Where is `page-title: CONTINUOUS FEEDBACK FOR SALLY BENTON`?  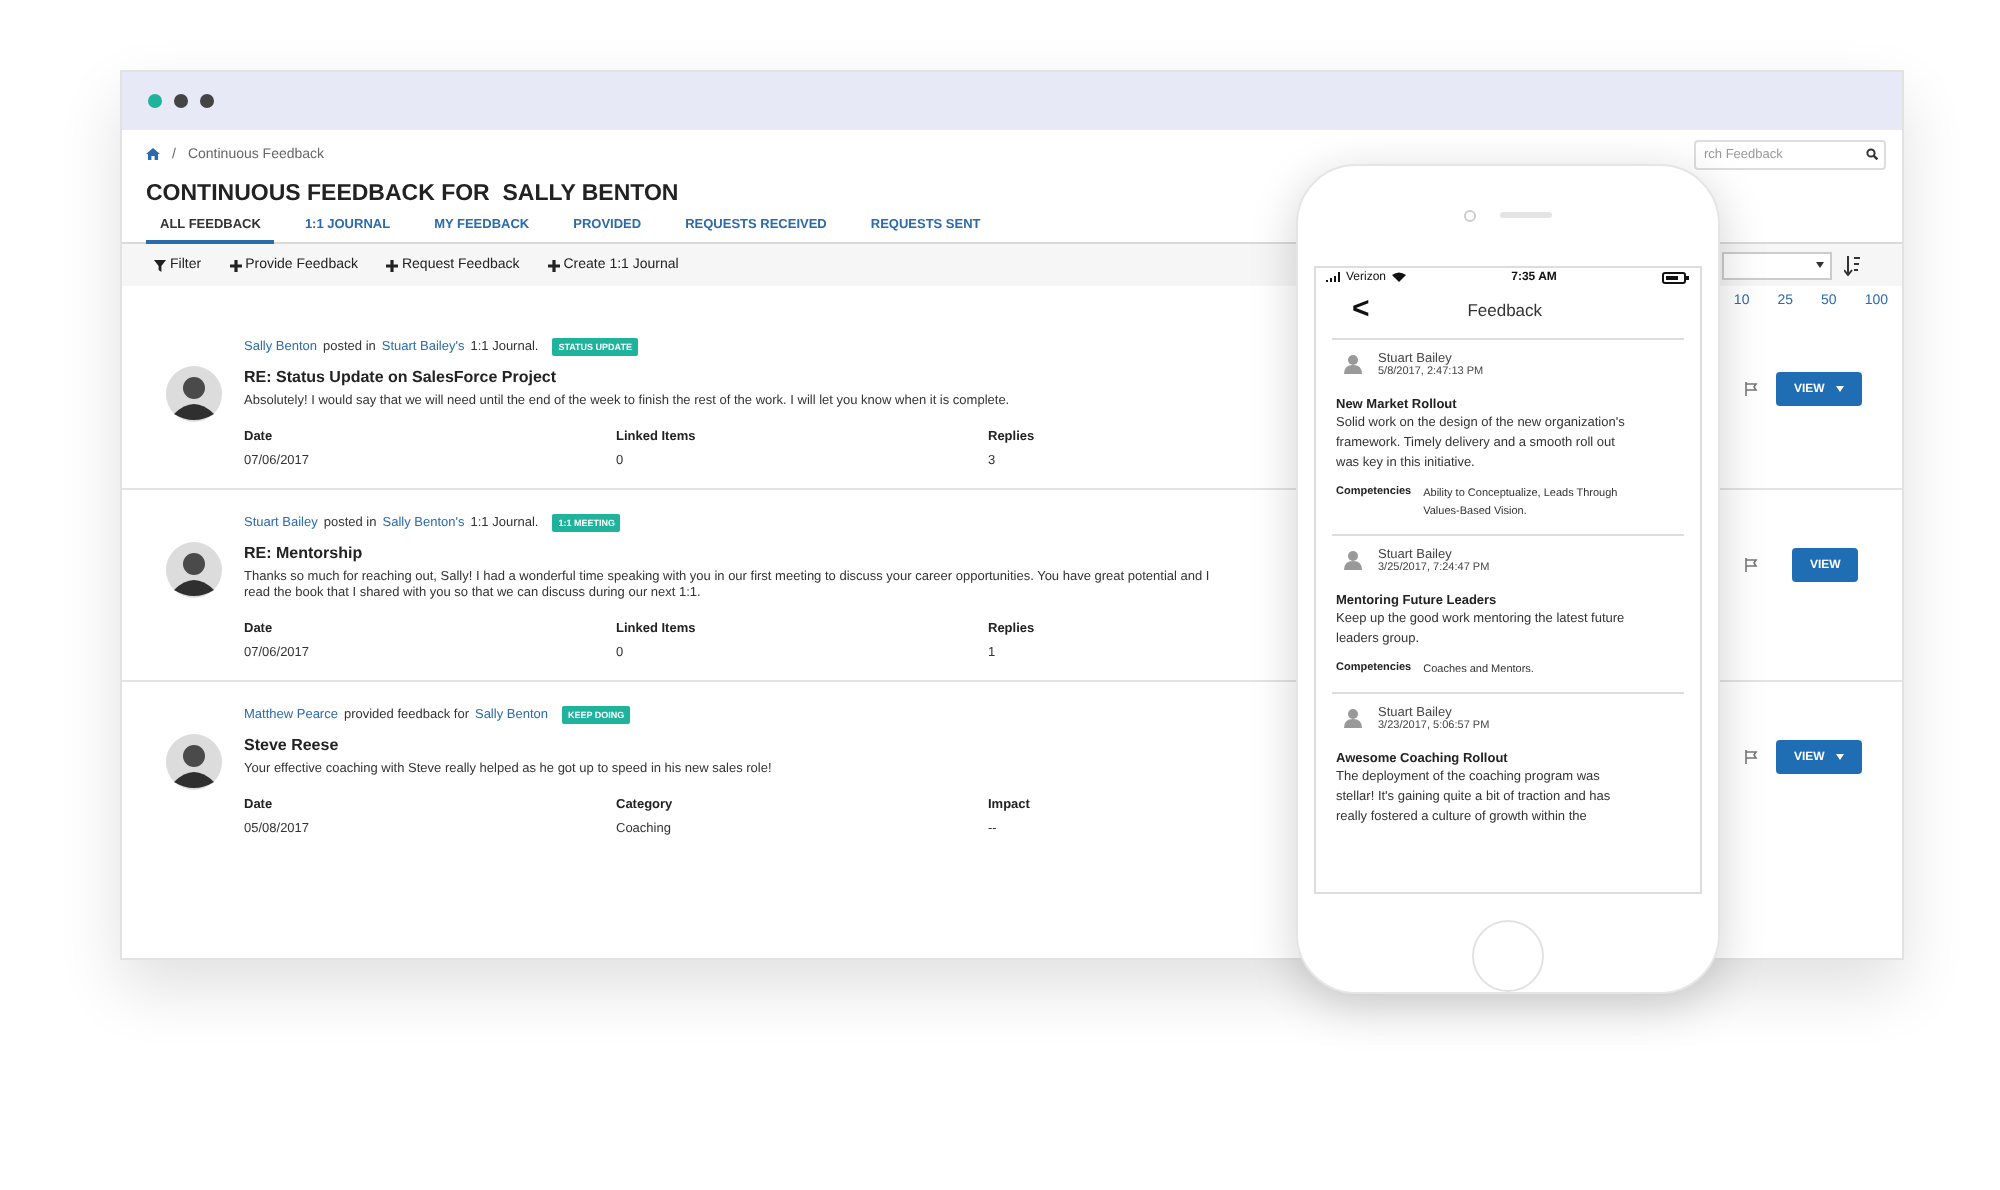
page-title: CONTINUOUS FEEDBACK FOR SALLY BENTON is located at coordinates (412, 194).